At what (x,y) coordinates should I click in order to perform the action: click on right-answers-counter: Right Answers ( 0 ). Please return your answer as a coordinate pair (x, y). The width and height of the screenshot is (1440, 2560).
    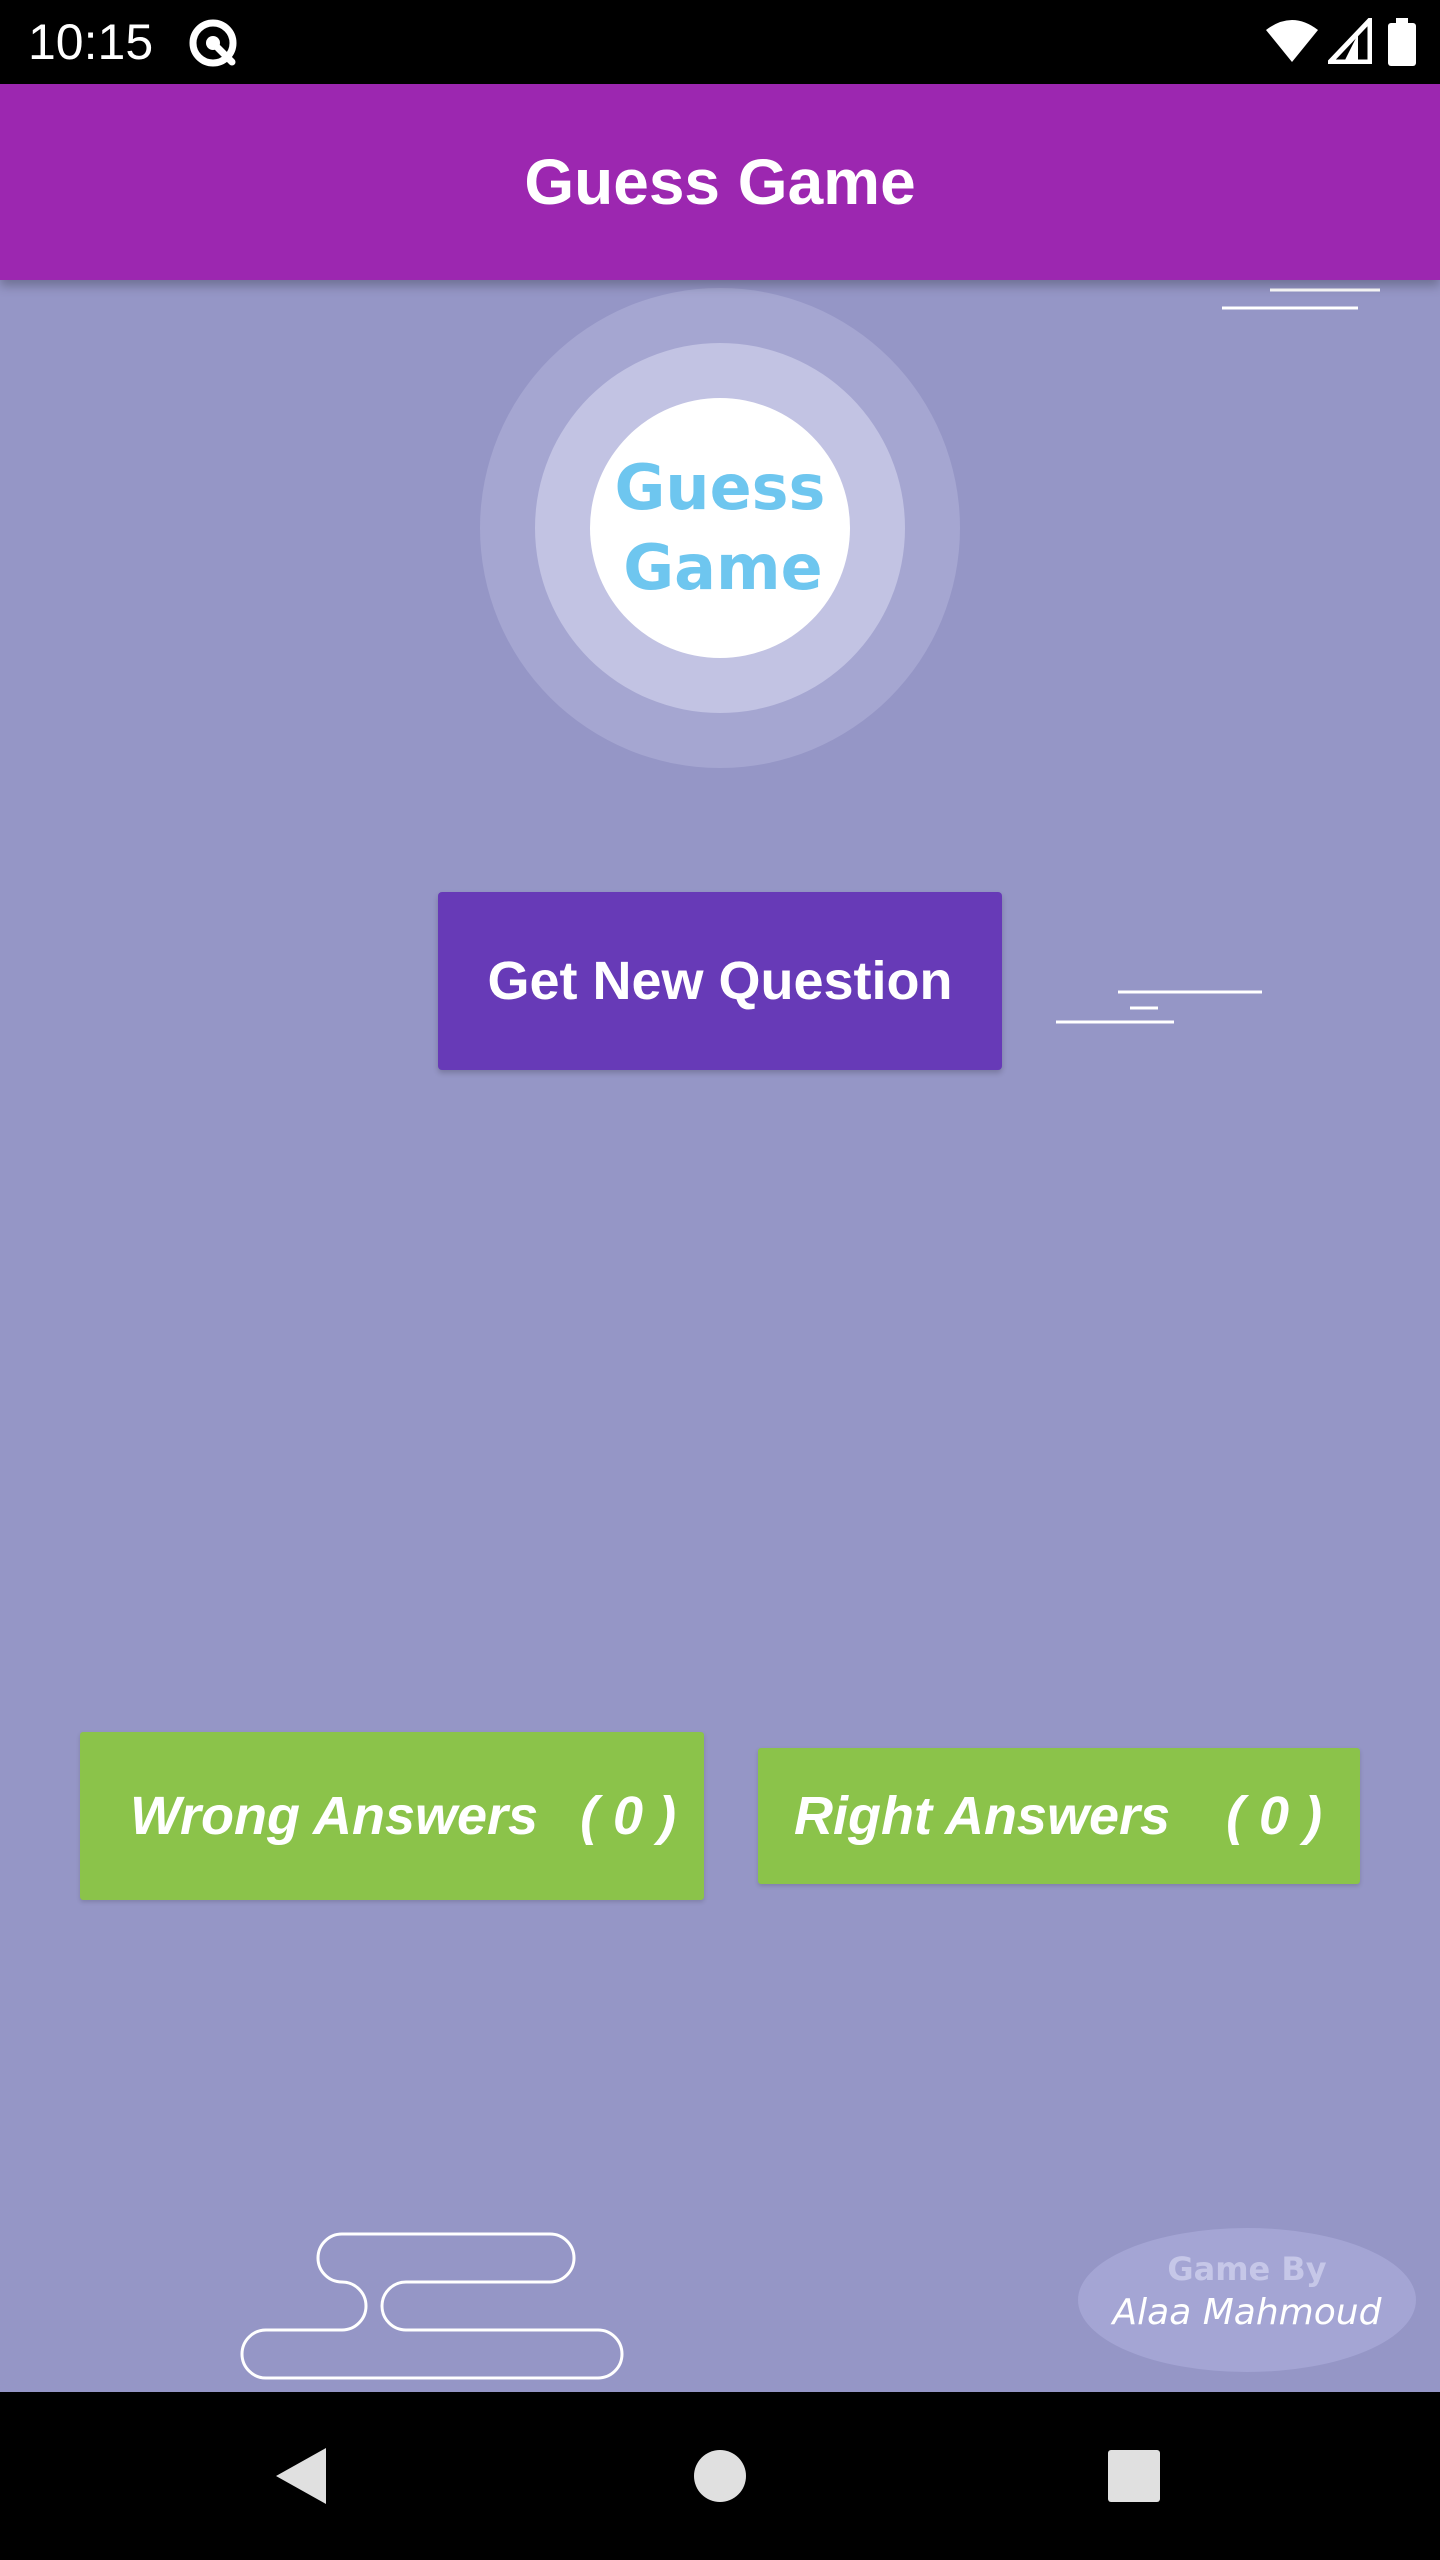
    Looking at the image, I should click on (1059, 1816).